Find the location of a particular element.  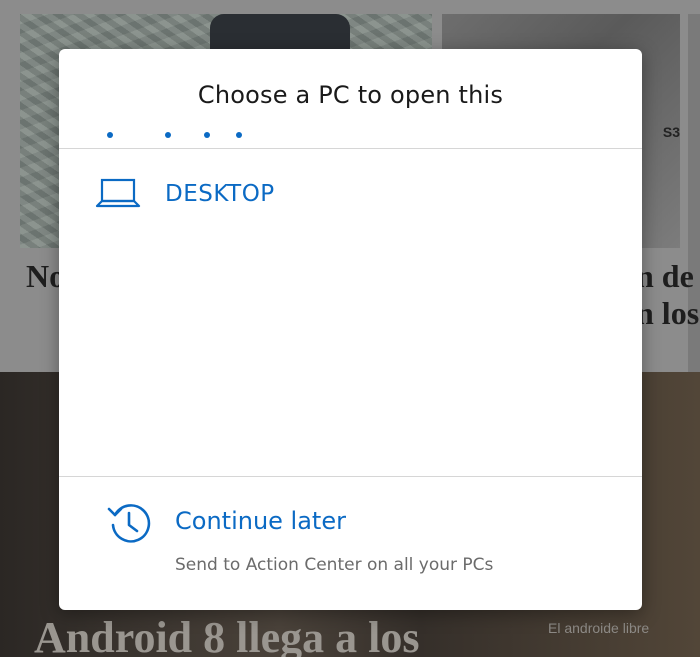

laptop-icon is located at coordinates (118, 193).